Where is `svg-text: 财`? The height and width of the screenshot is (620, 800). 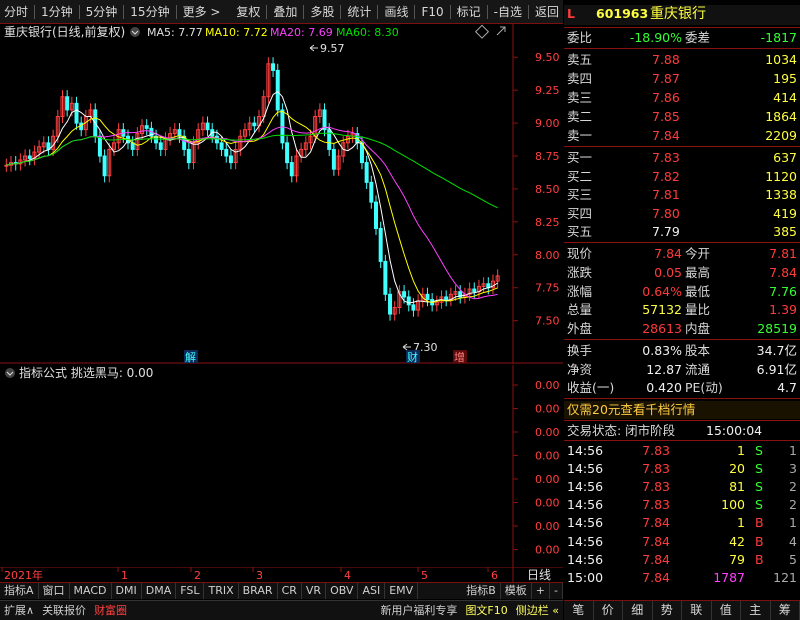
svg-text: 财 is located at coordinates (412, 357).